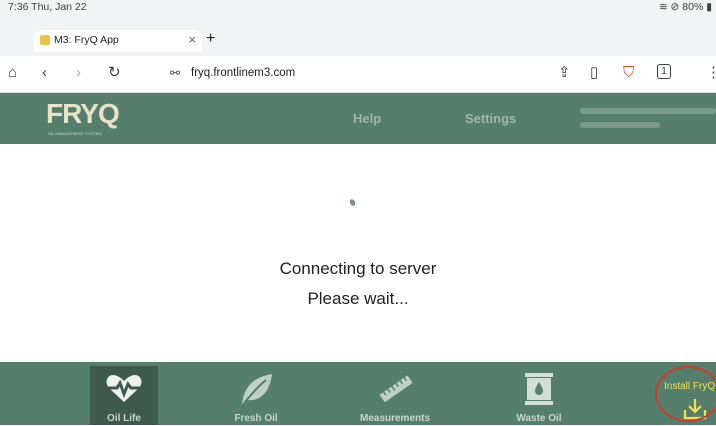  What do you see at coordinates (210, 39) in the screenshot?
I see `new-tab-button: +` at bounding box center [210, 39].